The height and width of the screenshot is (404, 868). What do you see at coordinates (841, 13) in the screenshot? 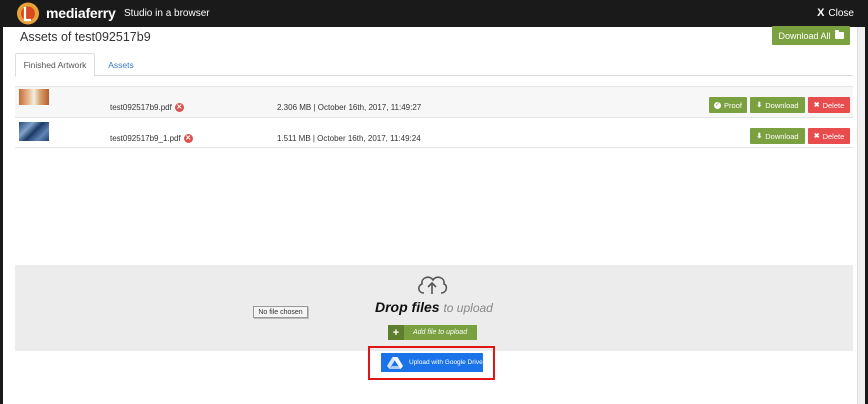
I see `close-label: Close` at bounding box center [841, 13].